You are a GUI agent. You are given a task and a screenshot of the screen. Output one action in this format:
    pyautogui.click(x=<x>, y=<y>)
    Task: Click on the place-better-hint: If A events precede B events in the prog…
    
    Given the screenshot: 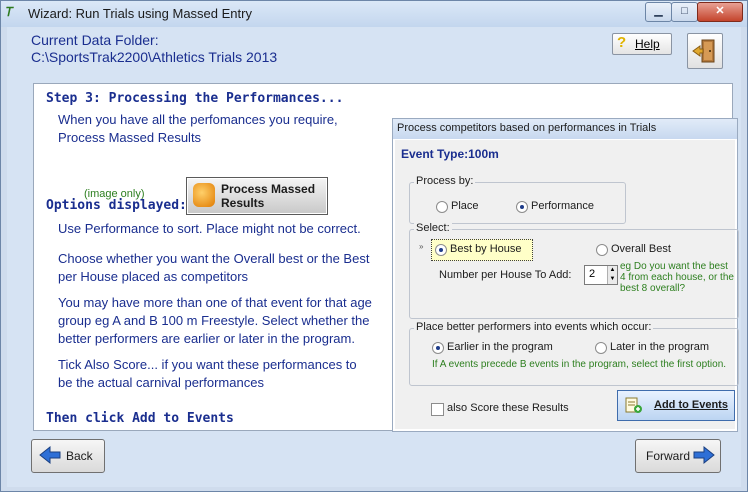 What is the action you would take?
    pyautogui.click(x=579, y=364)
    